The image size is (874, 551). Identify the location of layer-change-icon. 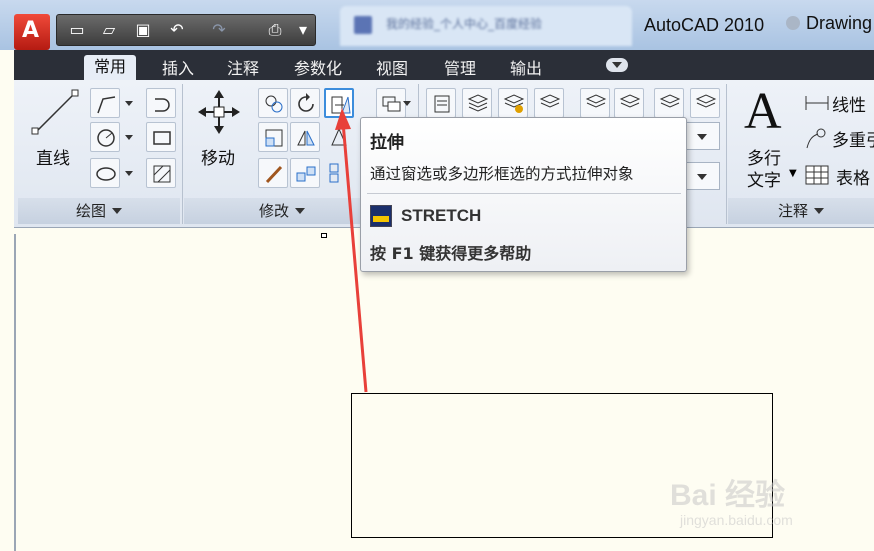
(630, 101).